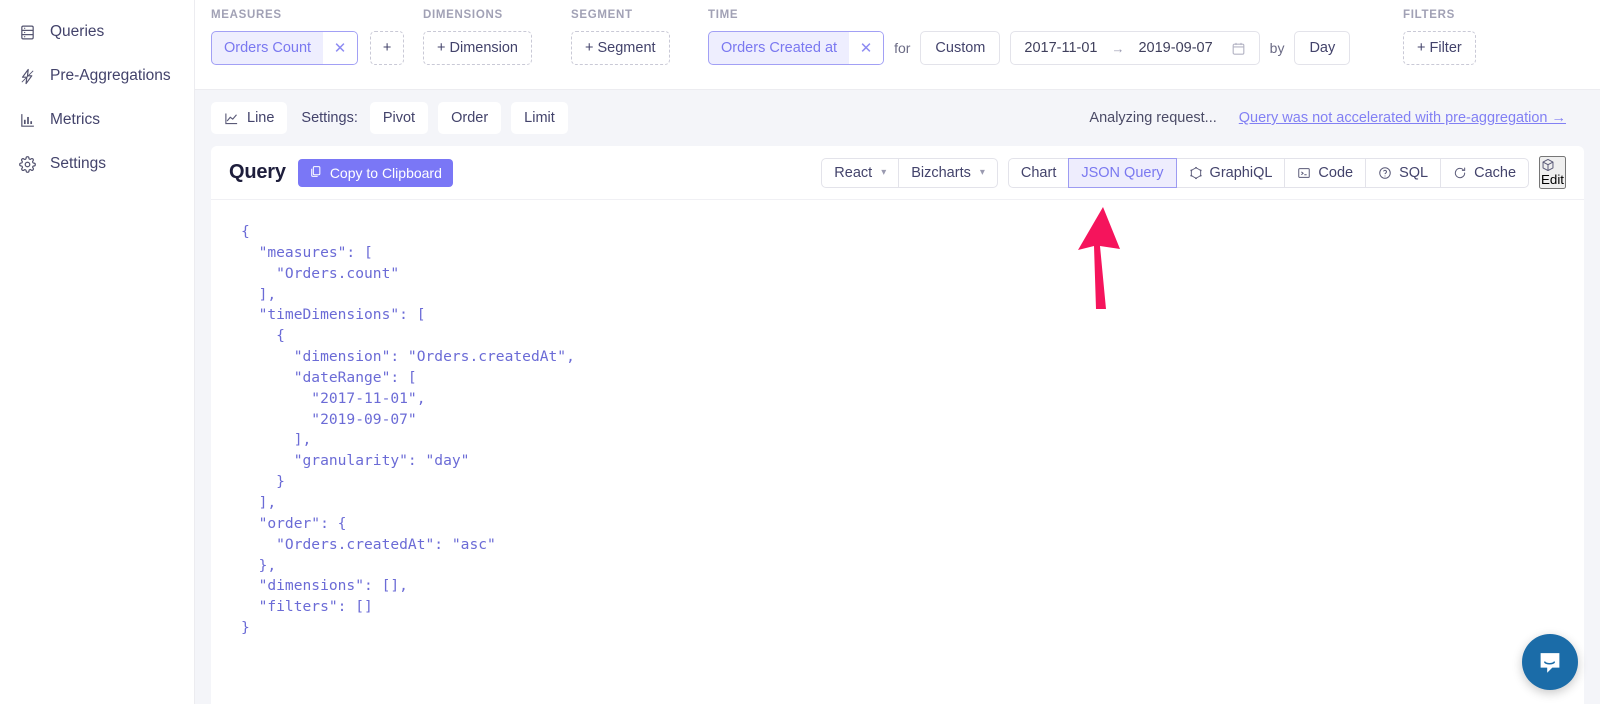 The height and width of the screenshot is (704, 1600). Describe the element at coordinates (27, 164) in the screenshot. I see `gear-icon` at that location.